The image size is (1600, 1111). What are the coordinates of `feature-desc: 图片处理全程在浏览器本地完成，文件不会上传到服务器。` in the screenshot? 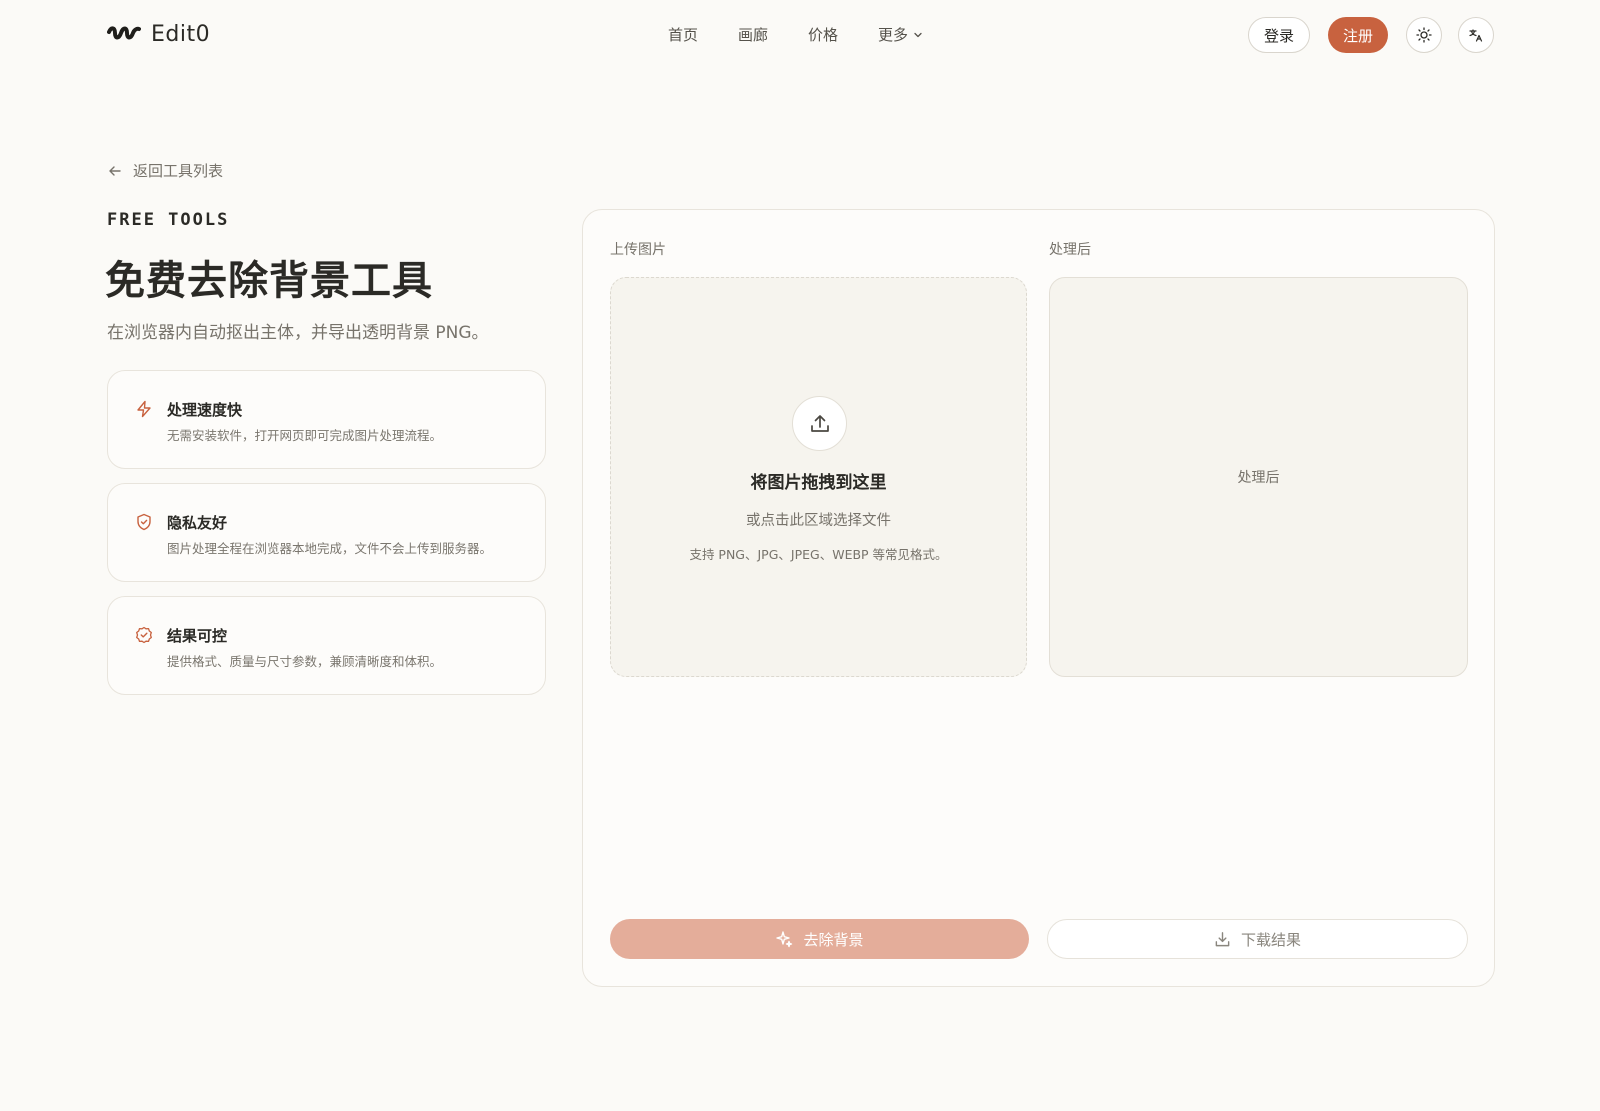 It's located at (330, 548).